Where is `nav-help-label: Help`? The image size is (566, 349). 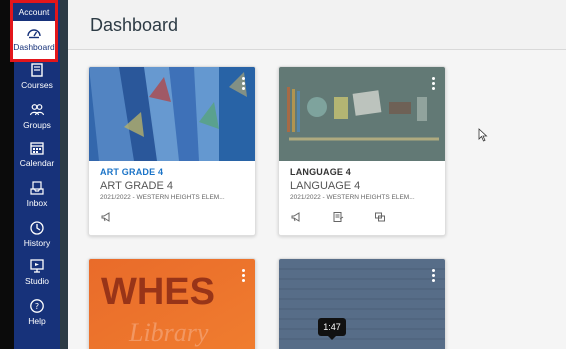
nav-help-label: Help is located at coordinates (37, 321).